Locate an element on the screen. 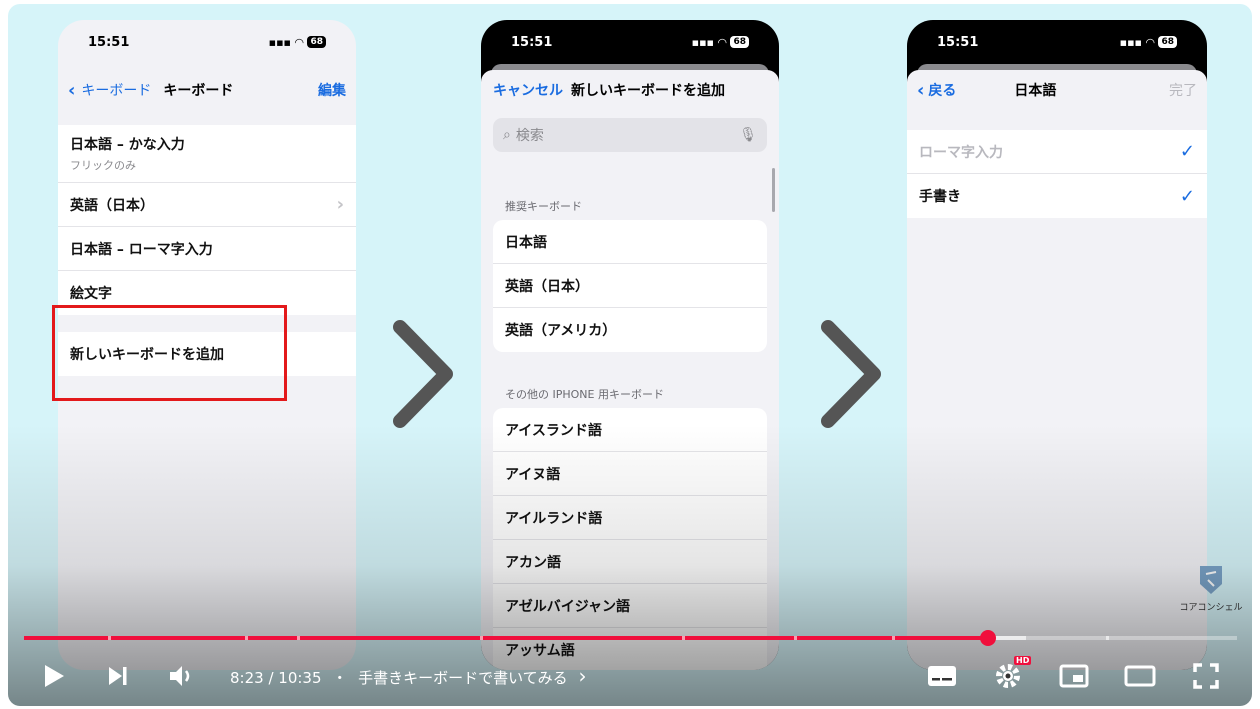  nav-bar: ‹ キーボード キーボード 編集 is located at coordinates (207, 90).